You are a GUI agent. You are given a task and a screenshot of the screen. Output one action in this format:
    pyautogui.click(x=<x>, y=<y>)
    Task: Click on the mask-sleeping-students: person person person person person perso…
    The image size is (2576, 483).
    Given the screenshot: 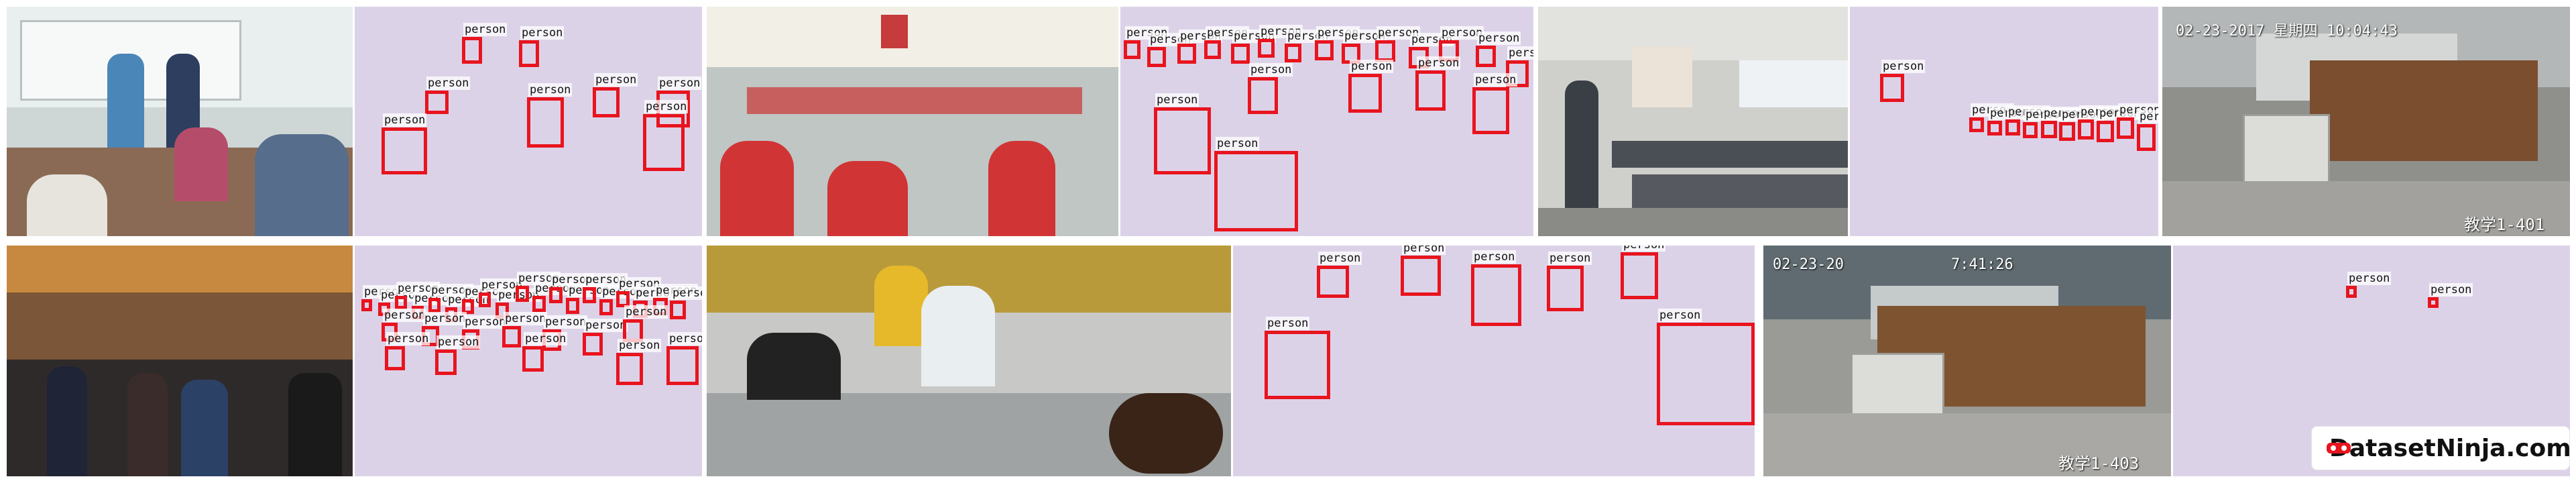 What is the action you would take?
    pyautogui.click(x=1494, y=361)
    